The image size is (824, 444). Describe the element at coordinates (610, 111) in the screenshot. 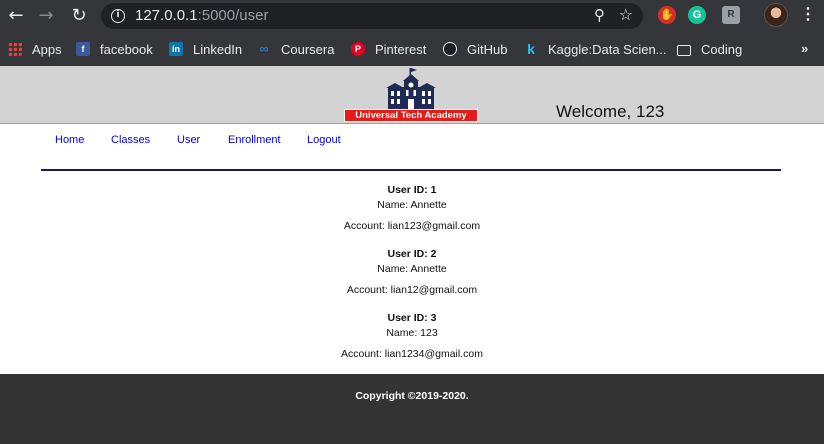

I see `welcome-message: Welcome, 123` at that location.